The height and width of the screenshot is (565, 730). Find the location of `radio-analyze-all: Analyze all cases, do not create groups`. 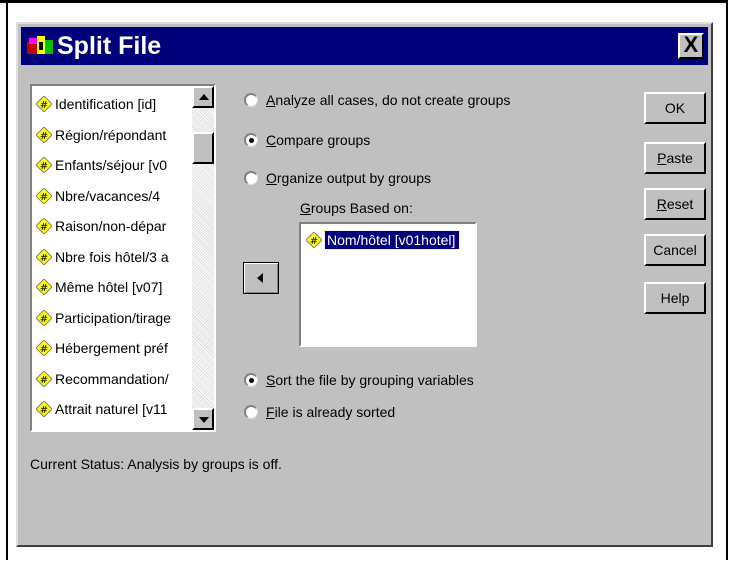

radio-analyze-all: Analyze all cases, do not create groups is located at coordinates (377, 100).